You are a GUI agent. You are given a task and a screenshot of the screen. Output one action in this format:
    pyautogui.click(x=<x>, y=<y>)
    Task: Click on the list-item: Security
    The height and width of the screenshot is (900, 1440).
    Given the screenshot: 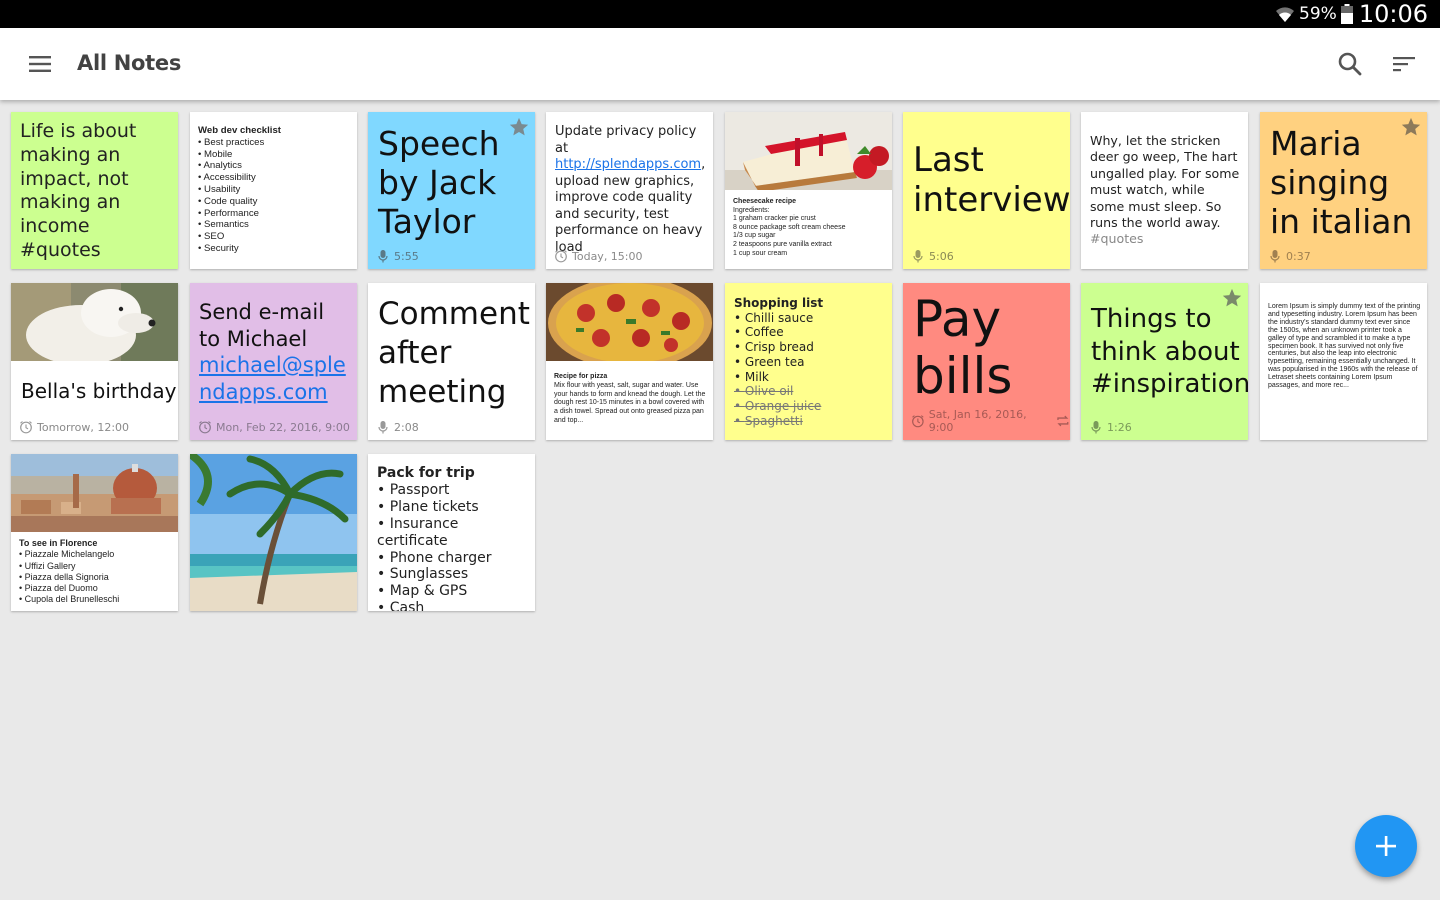 What is the action you would take?
    pyautogui.click(x=274, y=249)
    